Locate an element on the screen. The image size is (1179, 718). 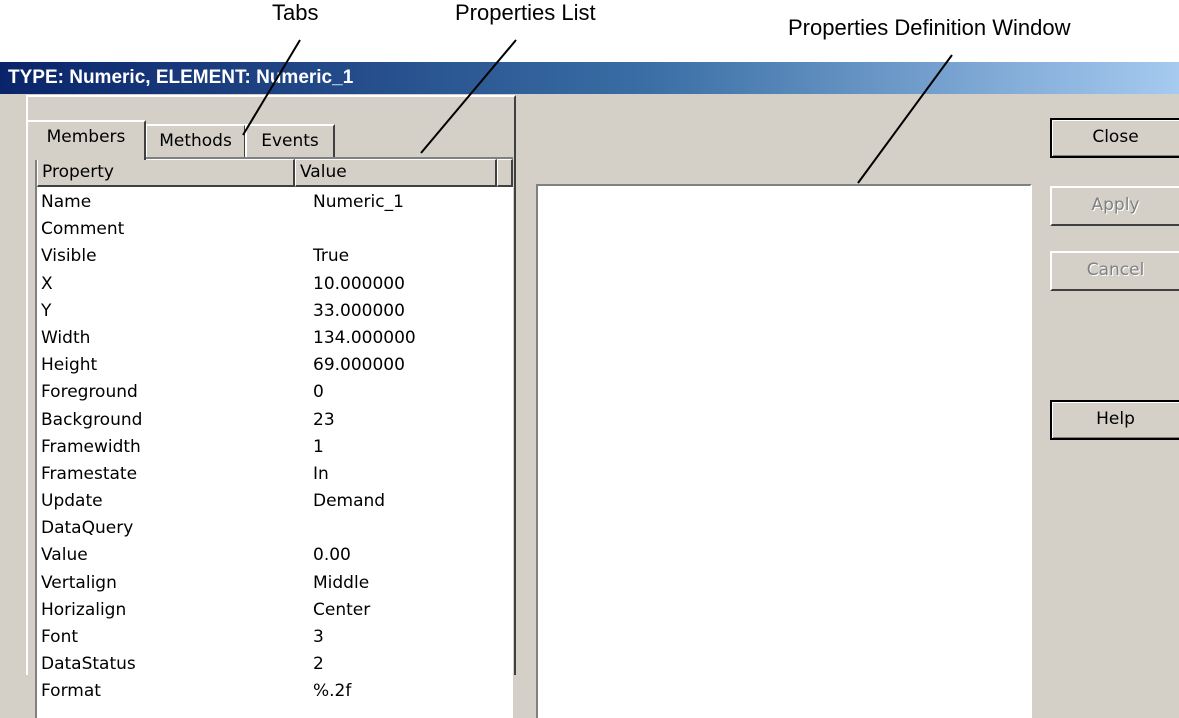
property-name: Comment is located at coordinates (83, 229).